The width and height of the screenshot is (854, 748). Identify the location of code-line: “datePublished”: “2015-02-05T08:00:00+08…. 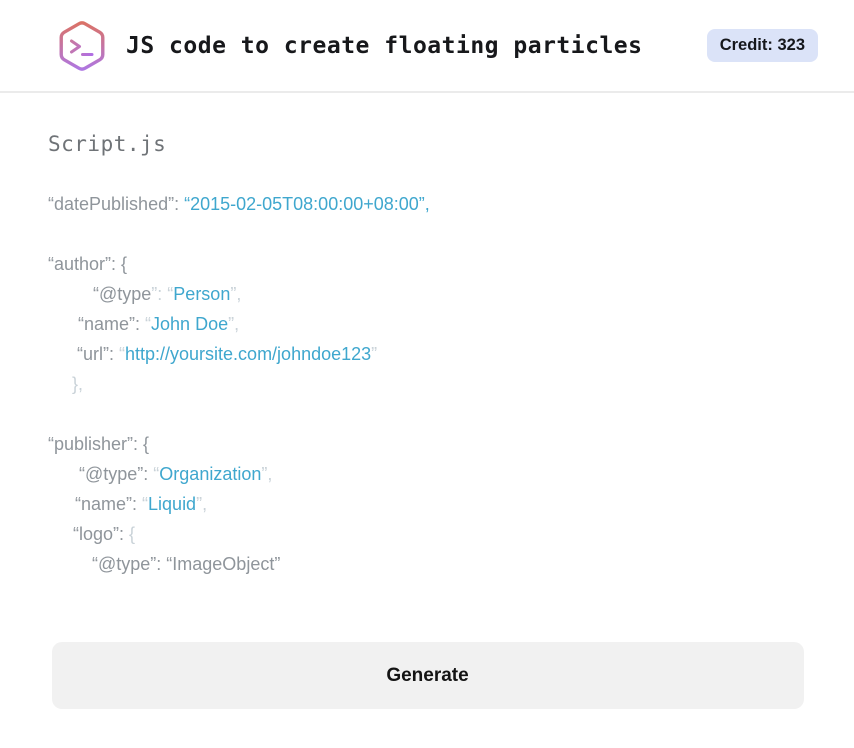
(427, 204).